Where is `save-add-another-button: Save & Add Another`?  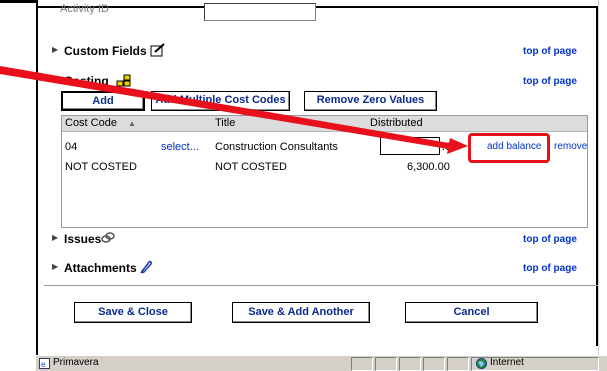 save-add-another-button: Save & Add Another is located at coordinates (301, 312).